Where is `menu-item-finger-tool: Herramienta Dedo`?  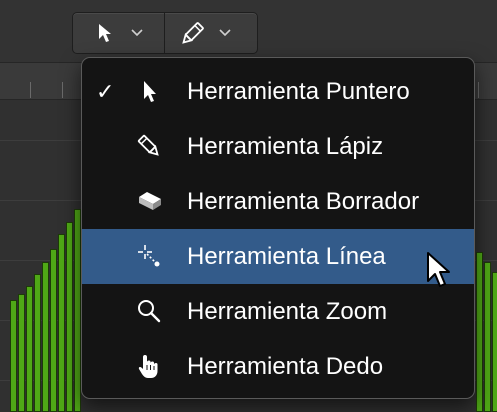
menu-item-finger-tool: Herramienta Dedo is located at coordinates (278, 366).